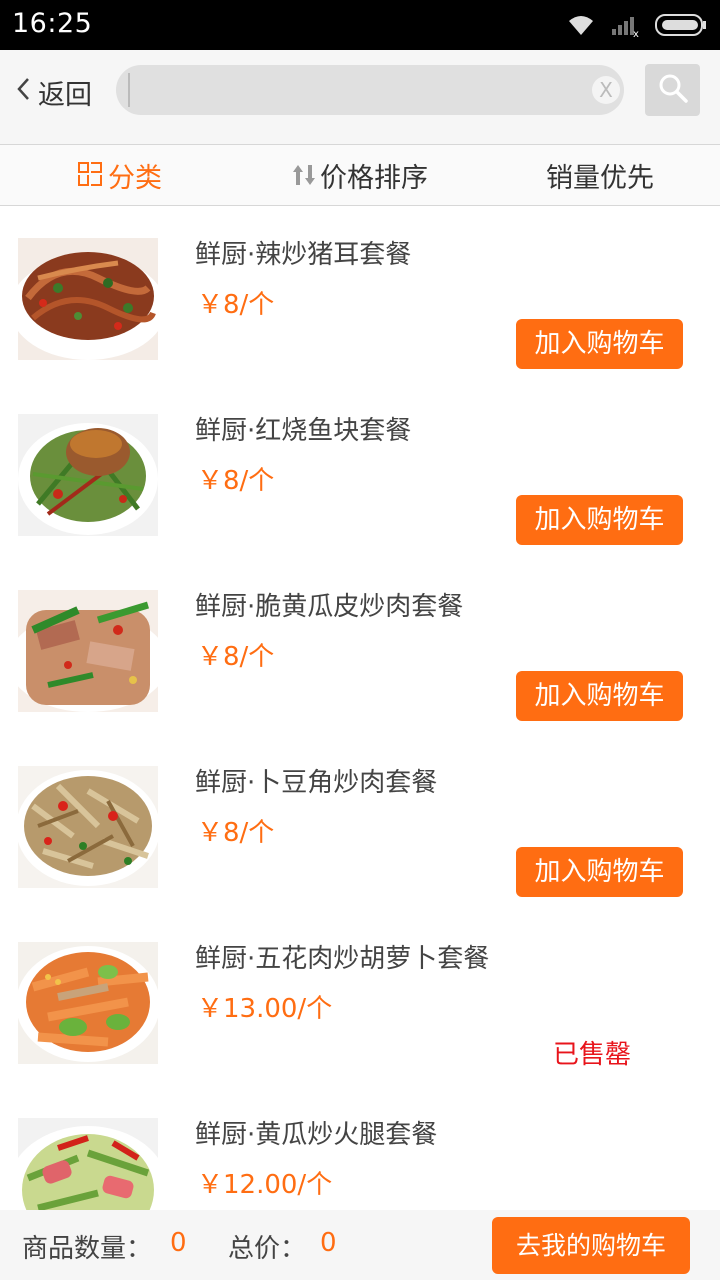 This screenshot has height=1280, width=720. I want to click on sort-icon, so click(304, 175).